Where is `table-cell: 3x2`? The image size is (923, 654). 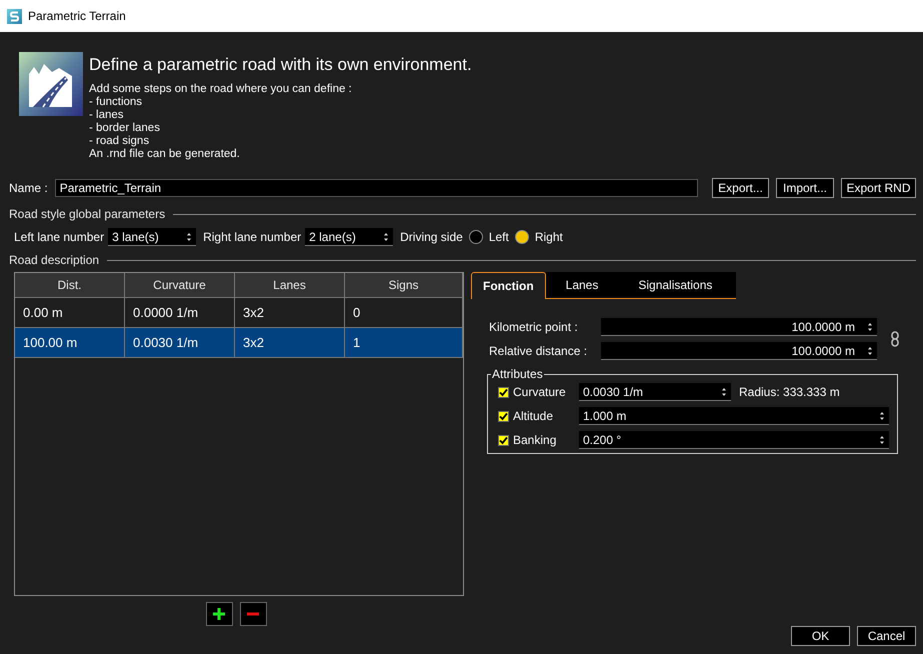
table-cell: 3x2 is located at coordinates (290, 343).